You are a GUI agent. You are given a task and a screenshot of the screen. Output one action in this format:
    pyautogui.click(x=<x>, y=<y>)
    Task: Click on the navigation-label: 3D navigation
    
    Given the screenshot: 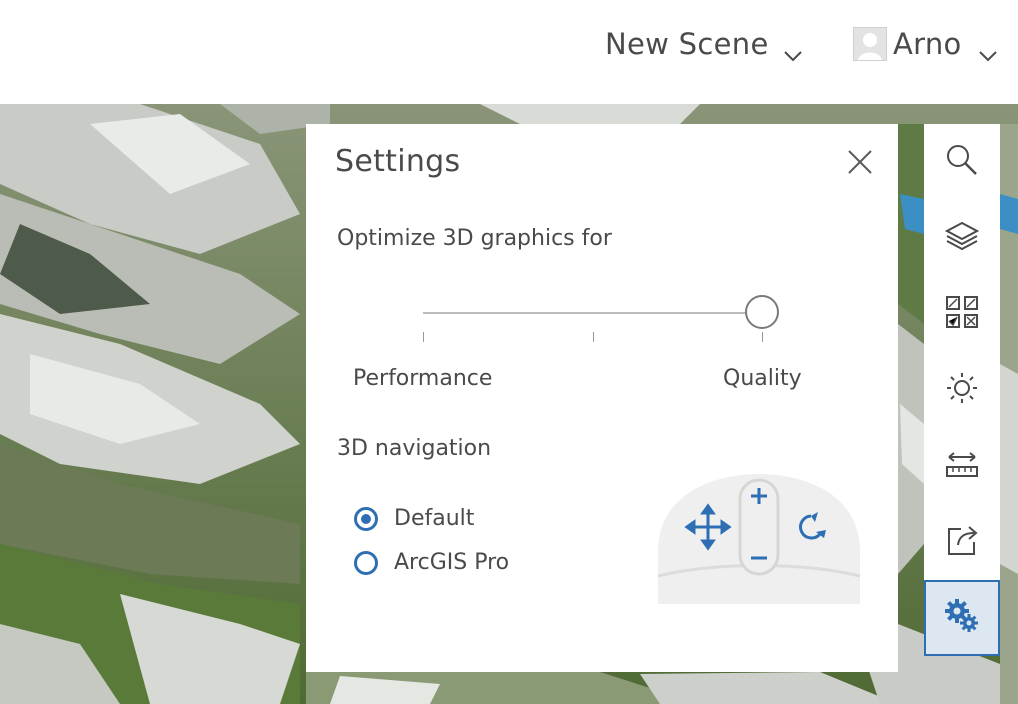 What is the action you would take?
    pyautogui.click(x=414, y=448)
    